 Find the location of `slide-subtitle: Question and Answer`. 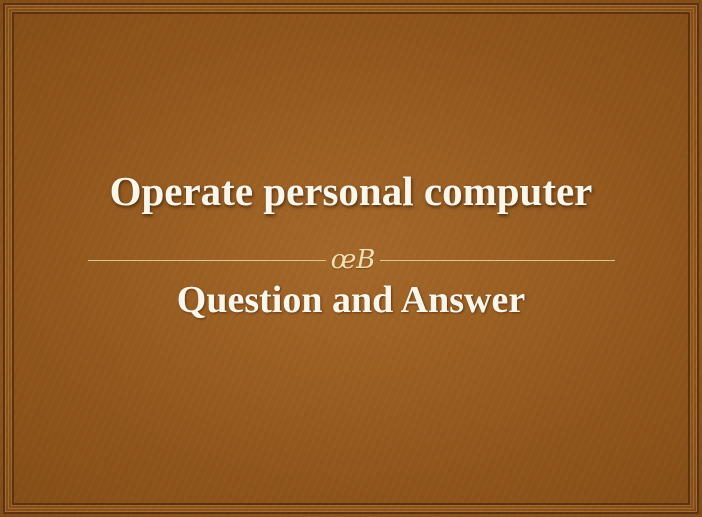

slide-subtitle: Question and Answer is located at coordinates (351, 300).